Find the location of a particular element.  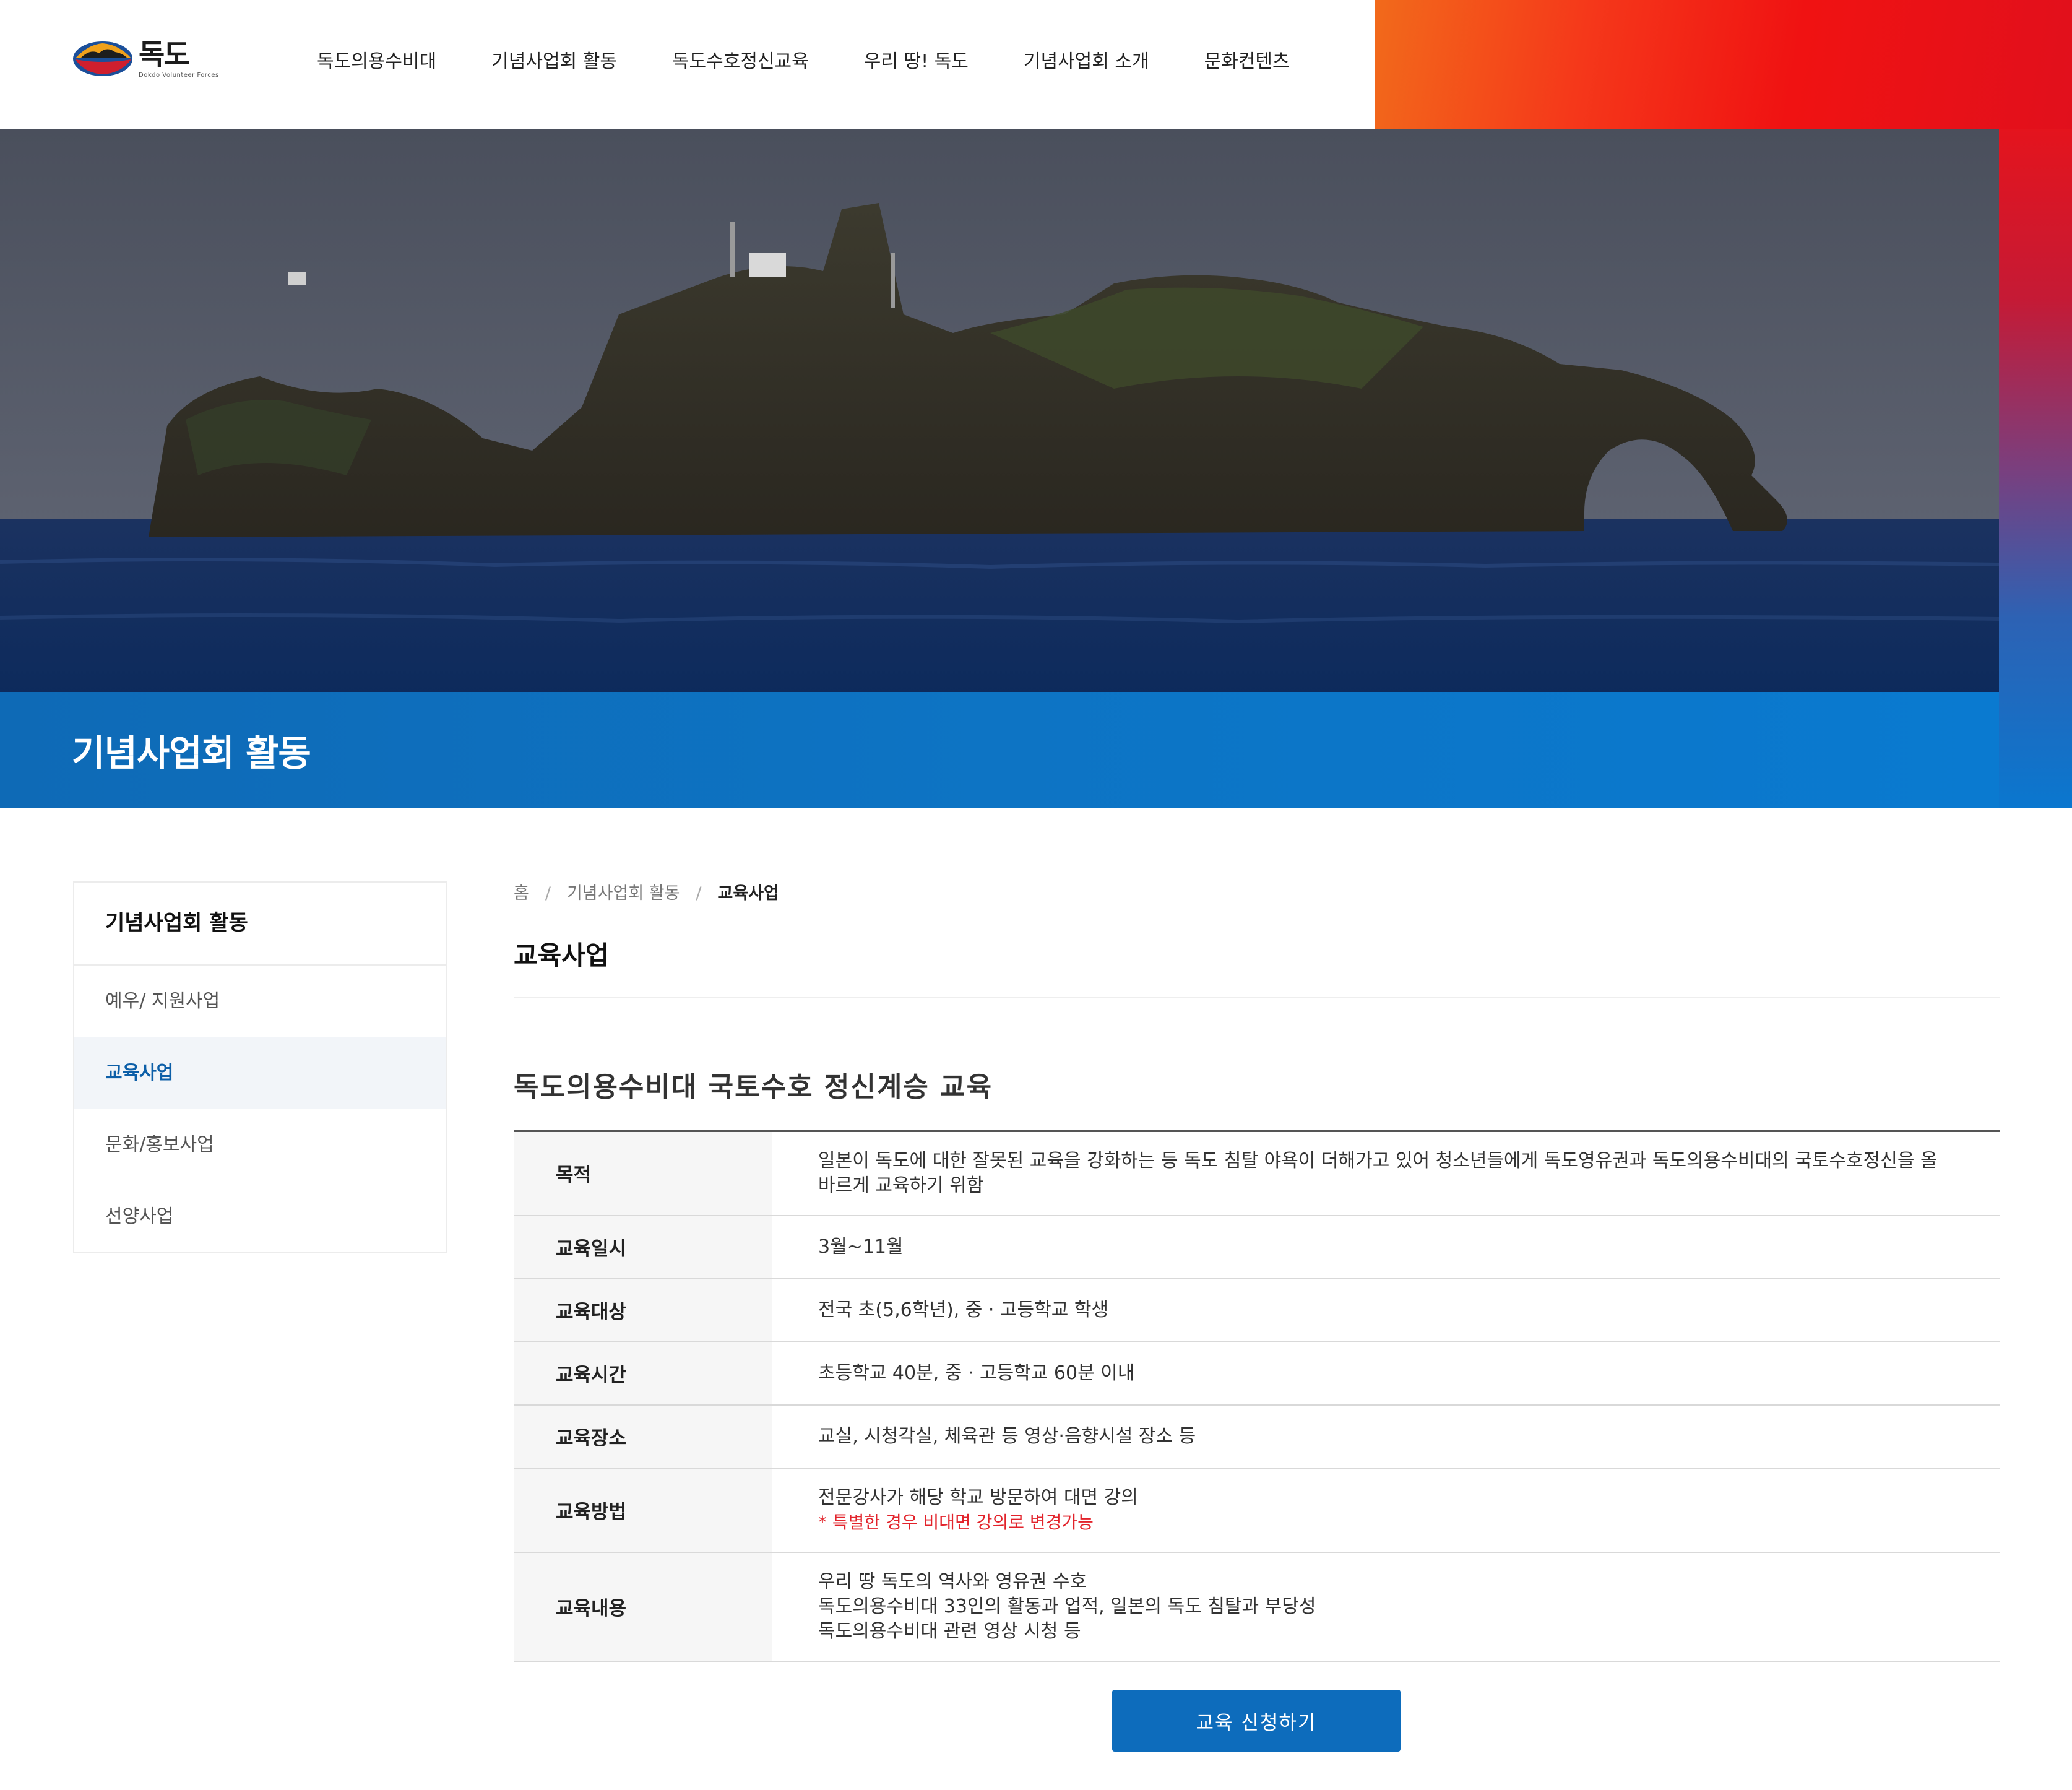

cell-text: 우리 땅 독도의 역사와 영유권 수호 is located at coordinates (952, 1581).